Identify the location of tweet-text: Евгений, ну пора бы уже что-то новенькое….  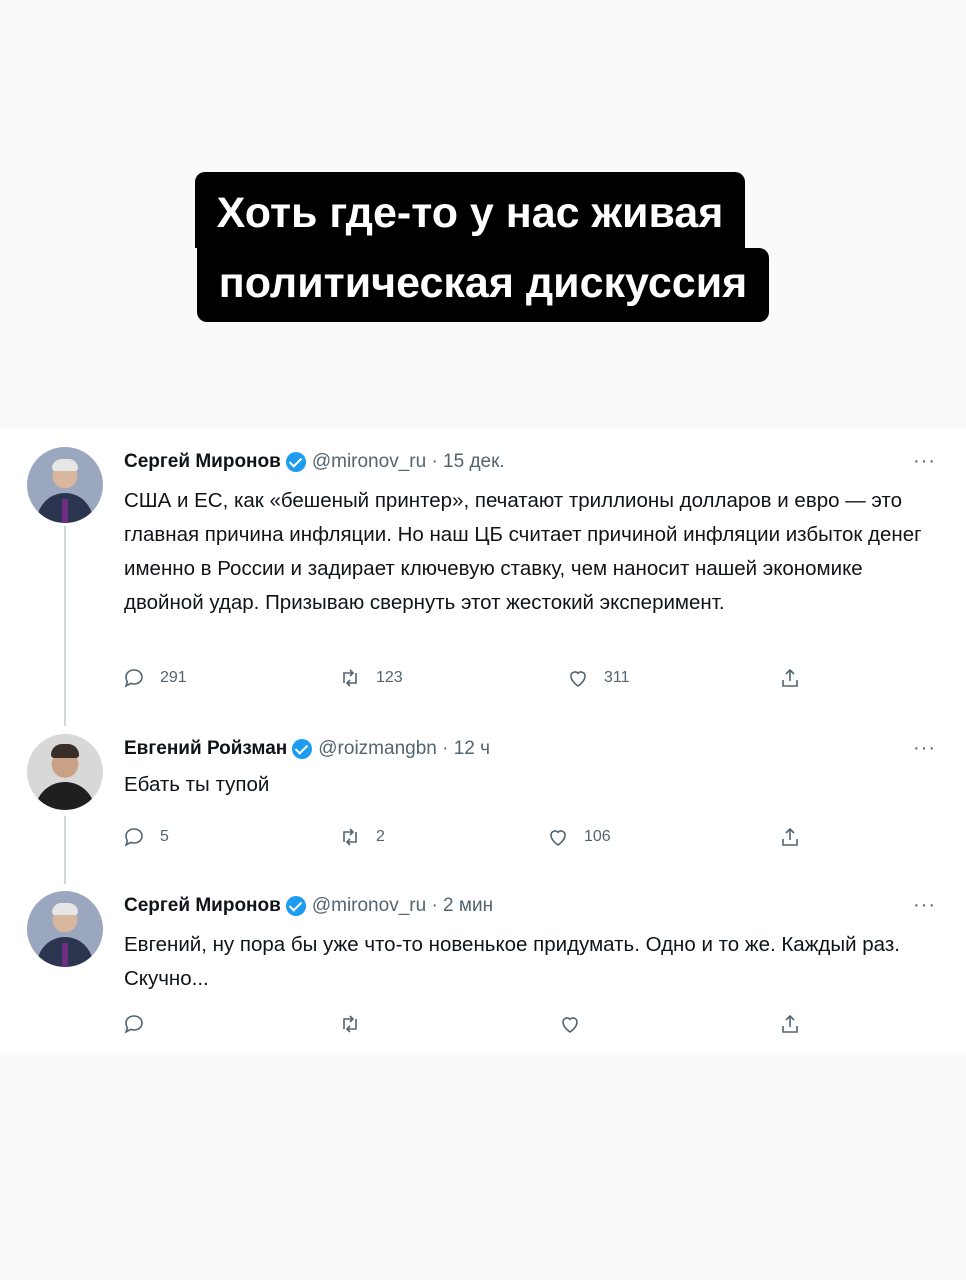
(512, 961).